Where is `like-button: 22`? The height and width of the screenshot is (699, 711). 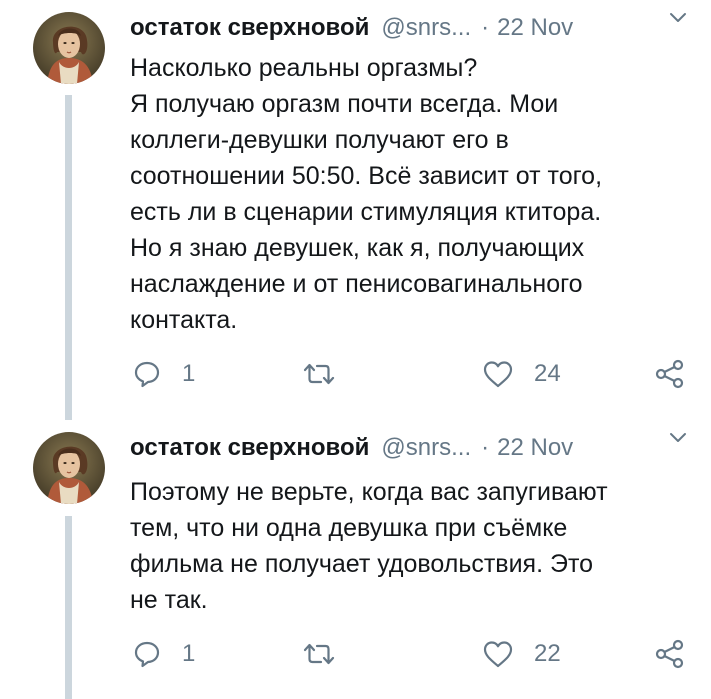 like-button: 22 is located at coordinates (521, 654).